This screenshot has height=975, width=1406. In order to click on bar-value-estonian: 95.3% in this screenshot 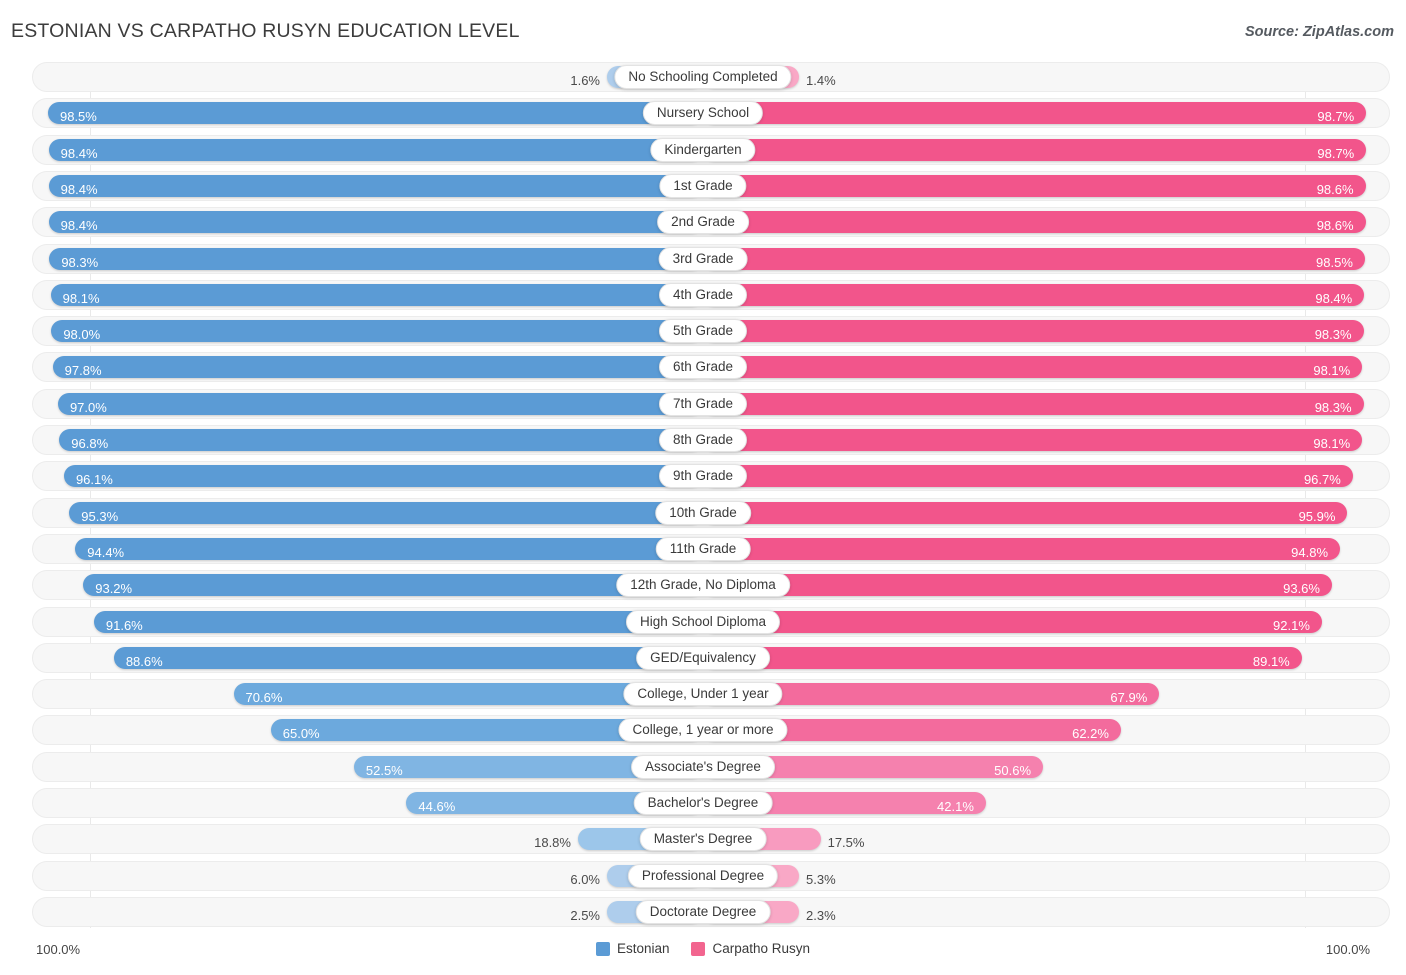, I will do `click(100, 516)`.